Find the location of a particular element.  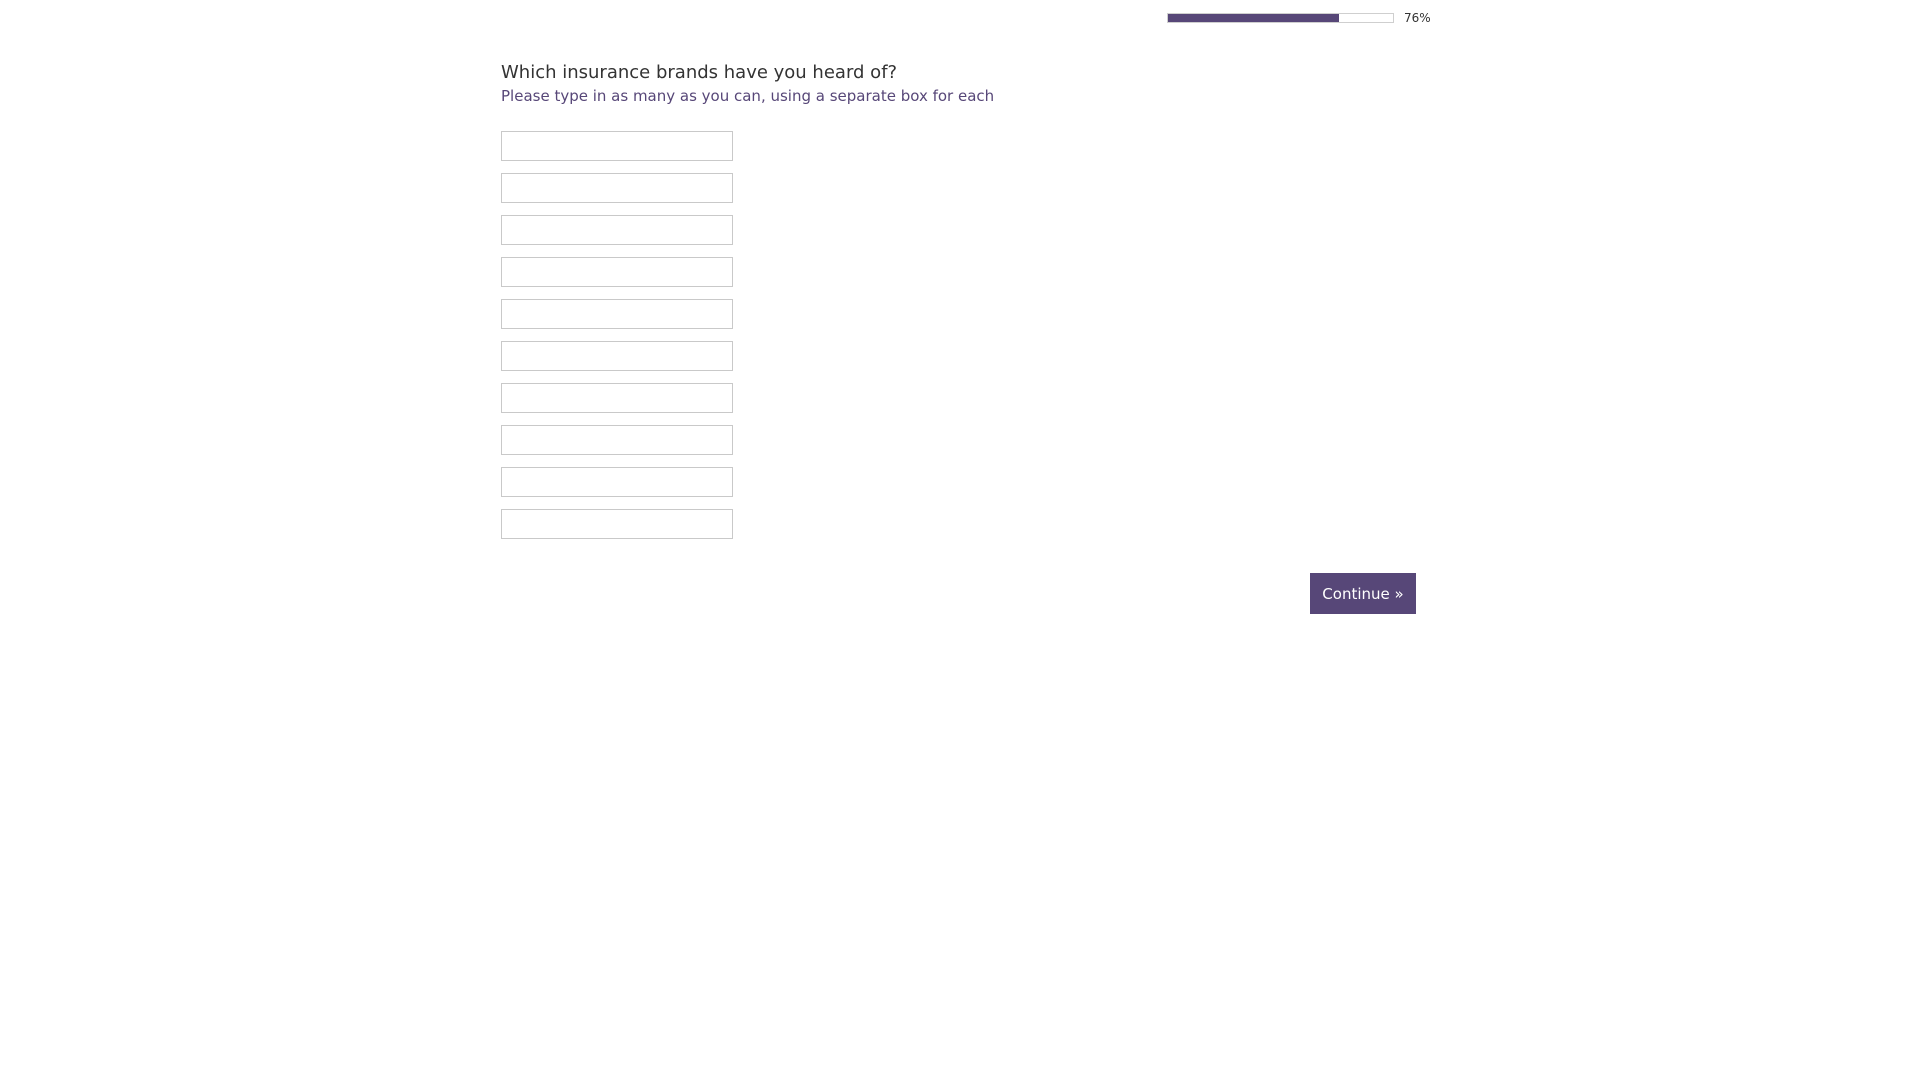

progress-bar is located at coordinates (1280, 18).